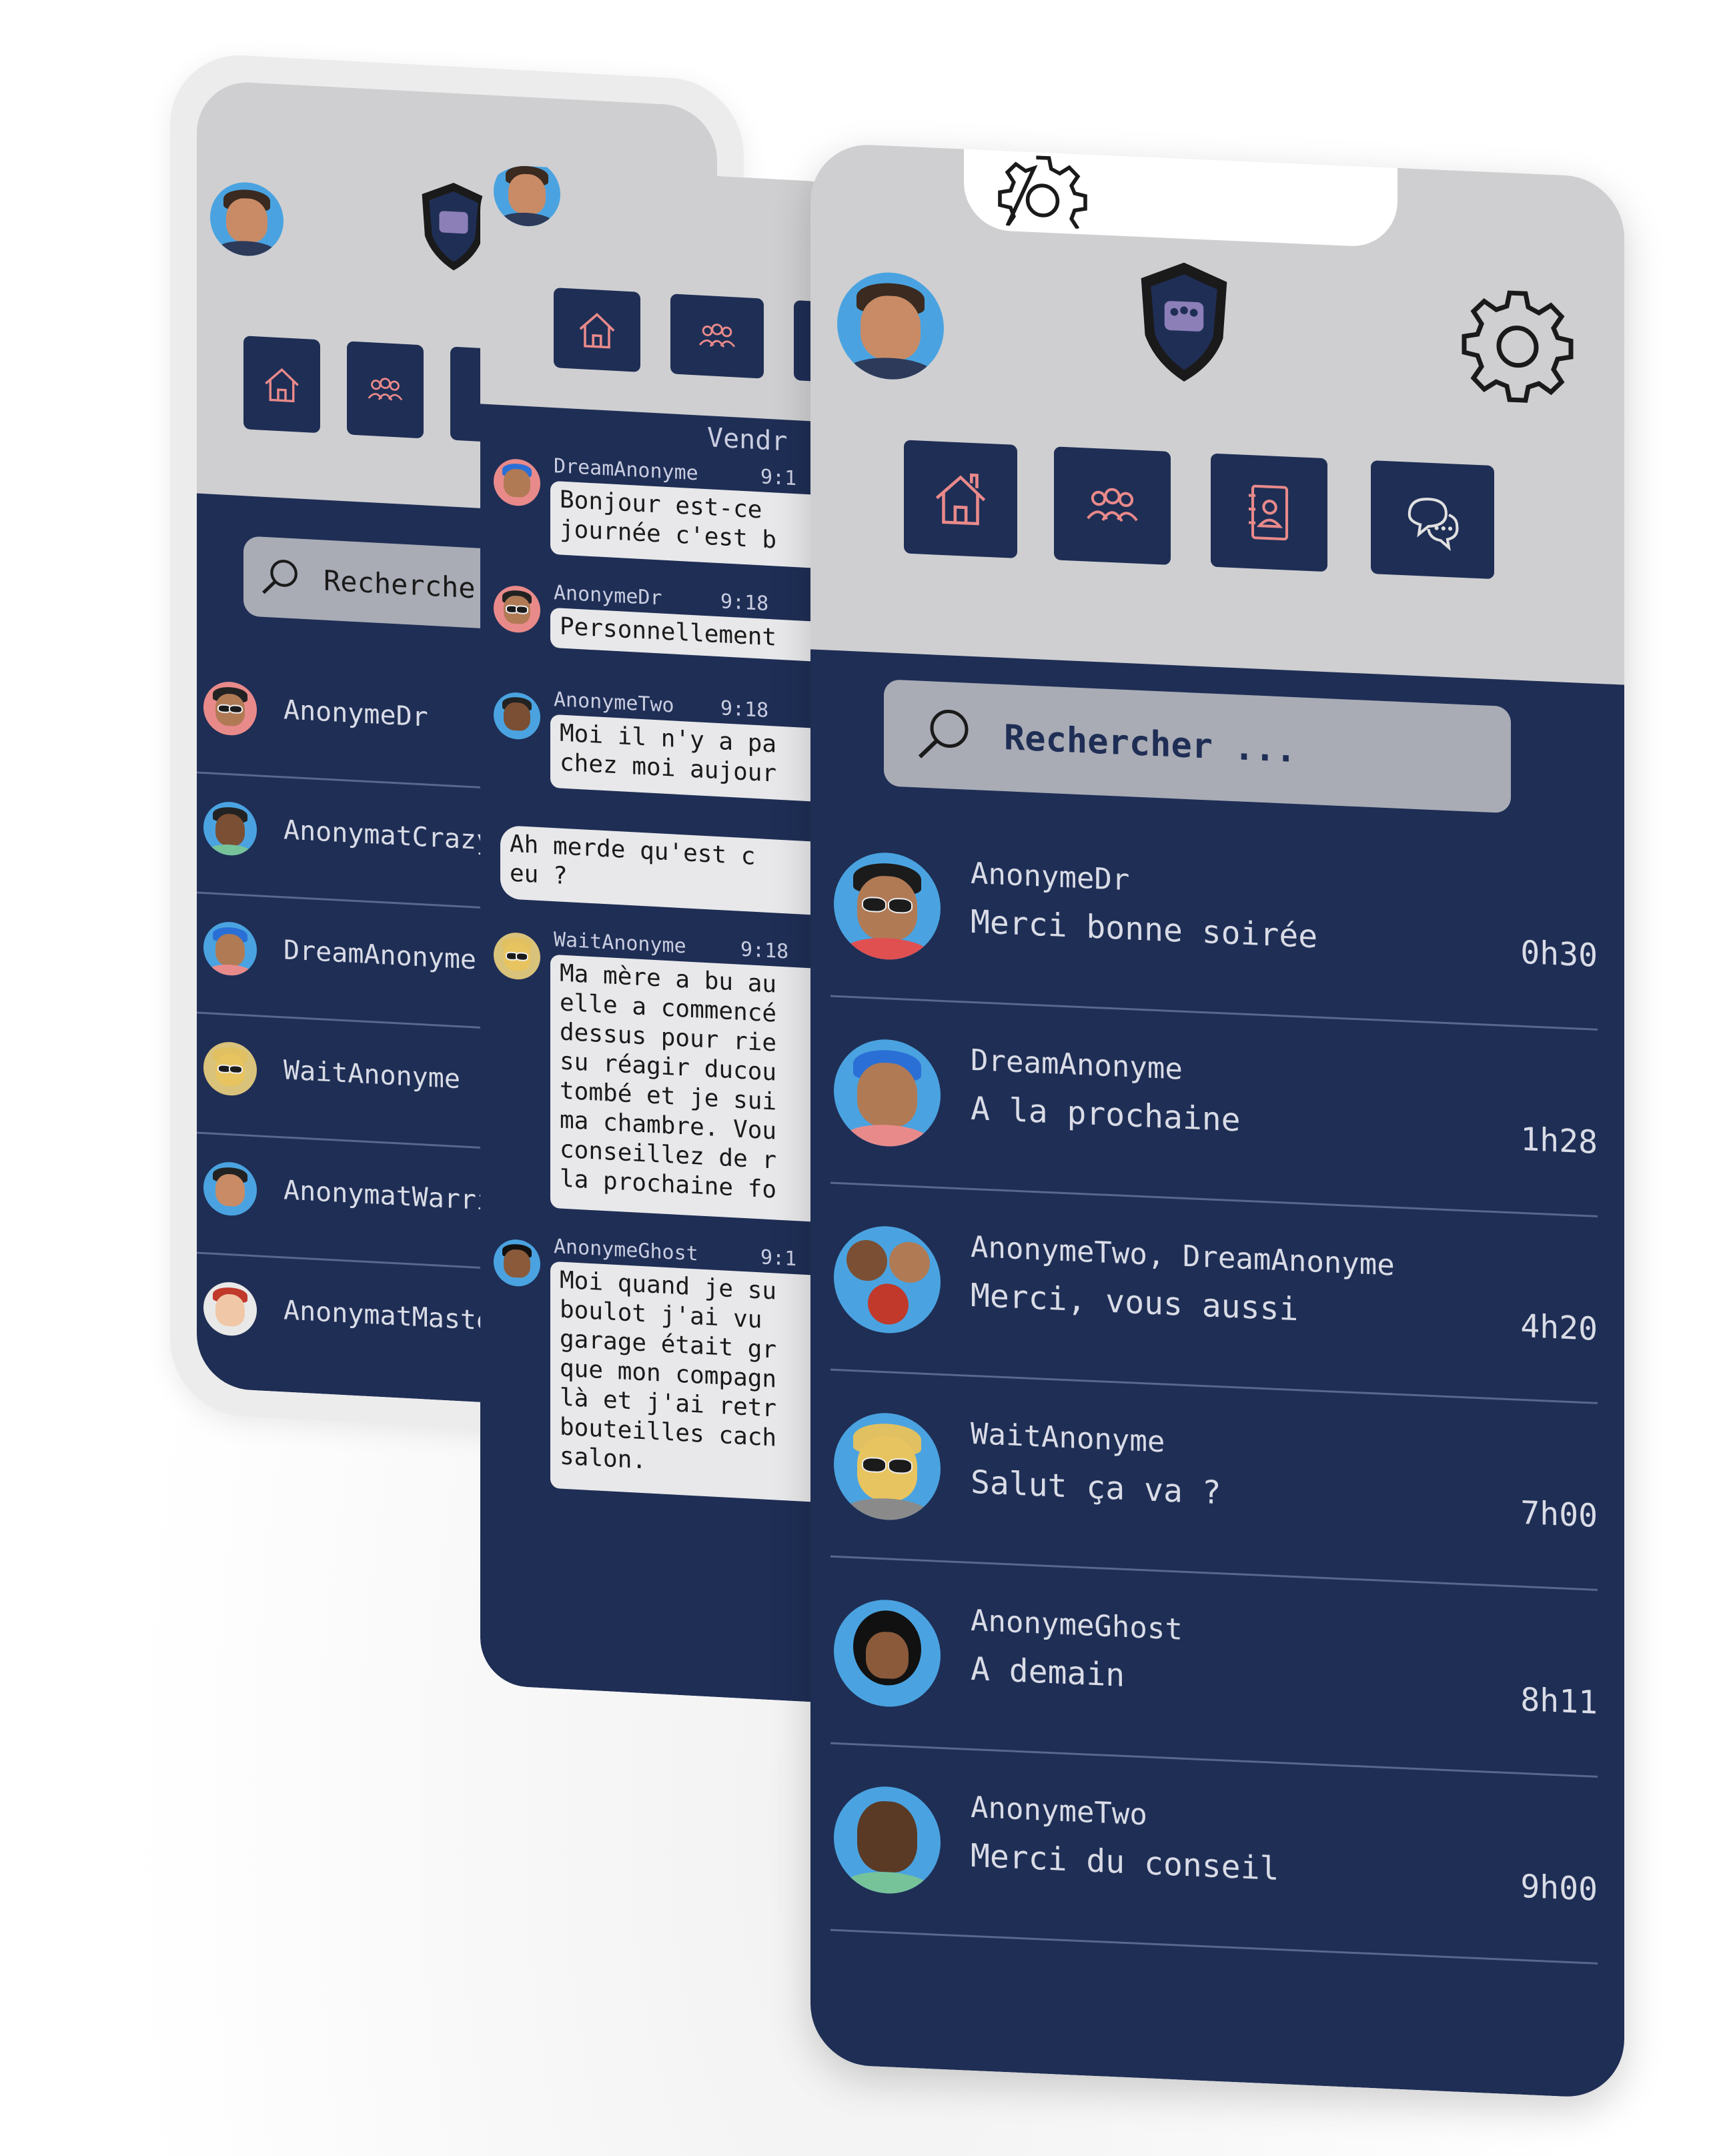  Describe the element at coordinates (1135, 1302) in the screenshot. I see `conversation-last-message: Merci, vous aussi` at that location.